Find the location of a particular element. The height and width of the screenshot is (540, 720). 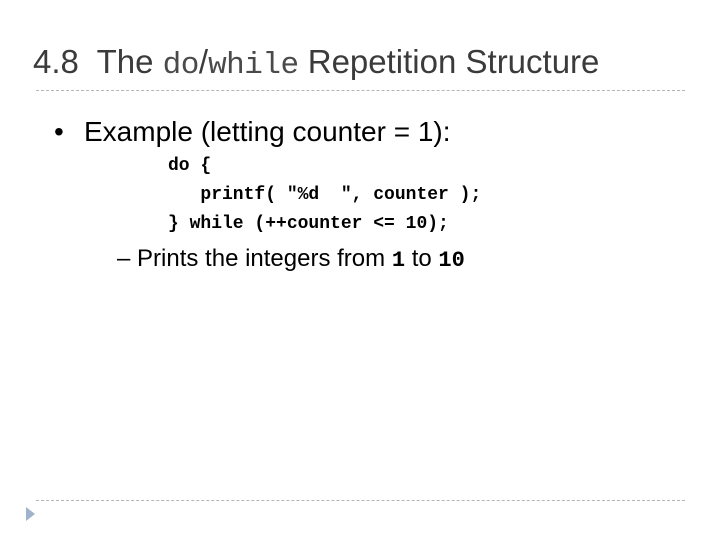

title-slash: / is located at coordinates (203, 61).